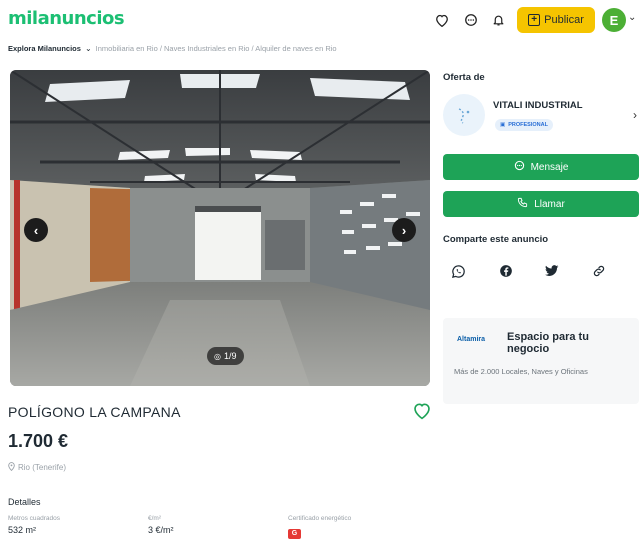 This screenshot has height=540, width=639. What do you see at coordinates (506, 271) in the screenshot?
I see `facebook-icon` at bounding box center [506, 271].